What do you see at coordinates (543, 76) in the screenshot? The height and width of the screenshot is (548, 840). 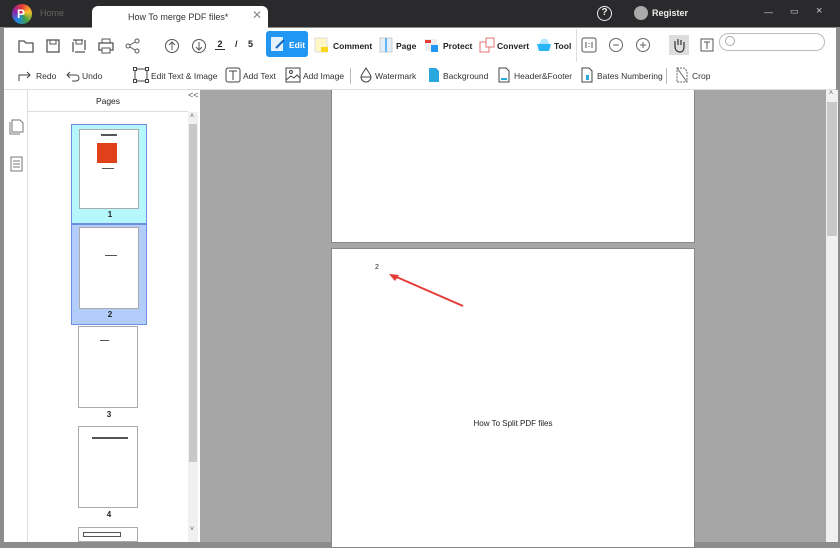 I see `header-footer-button: Header&Footer` at bounding box center [543, 76].